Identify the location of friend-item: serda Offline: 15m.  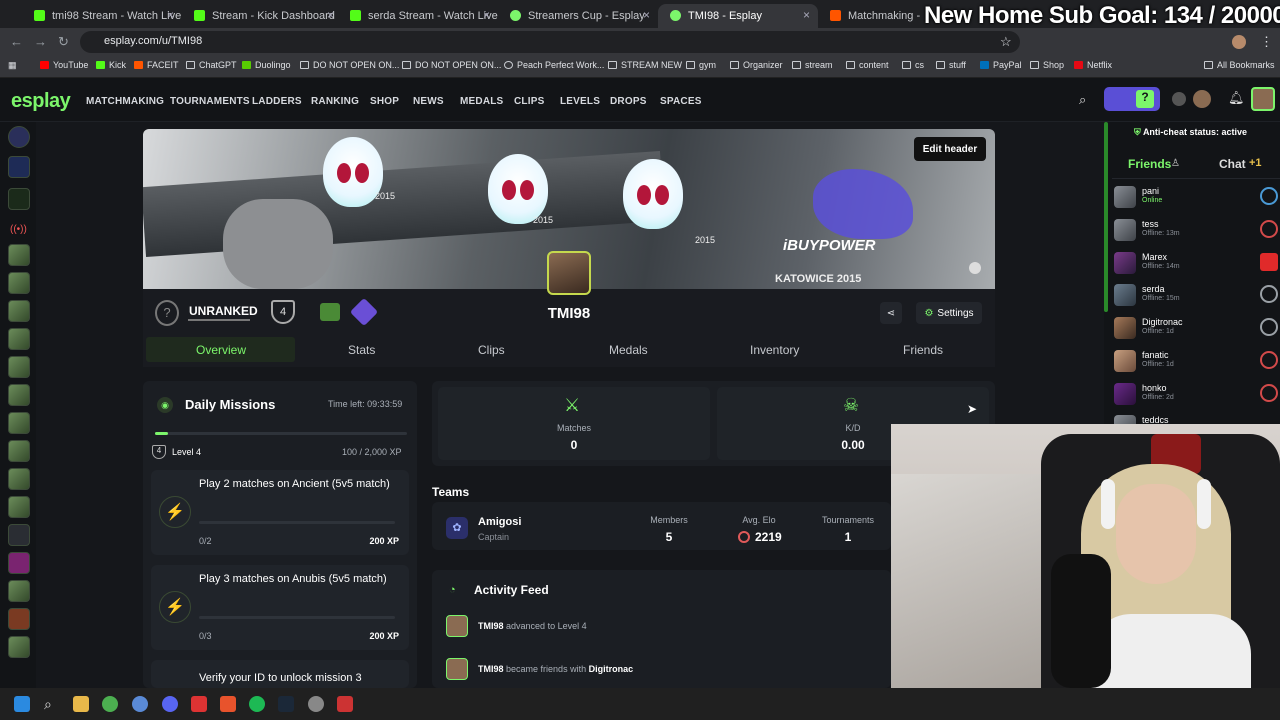
(1197, 297).